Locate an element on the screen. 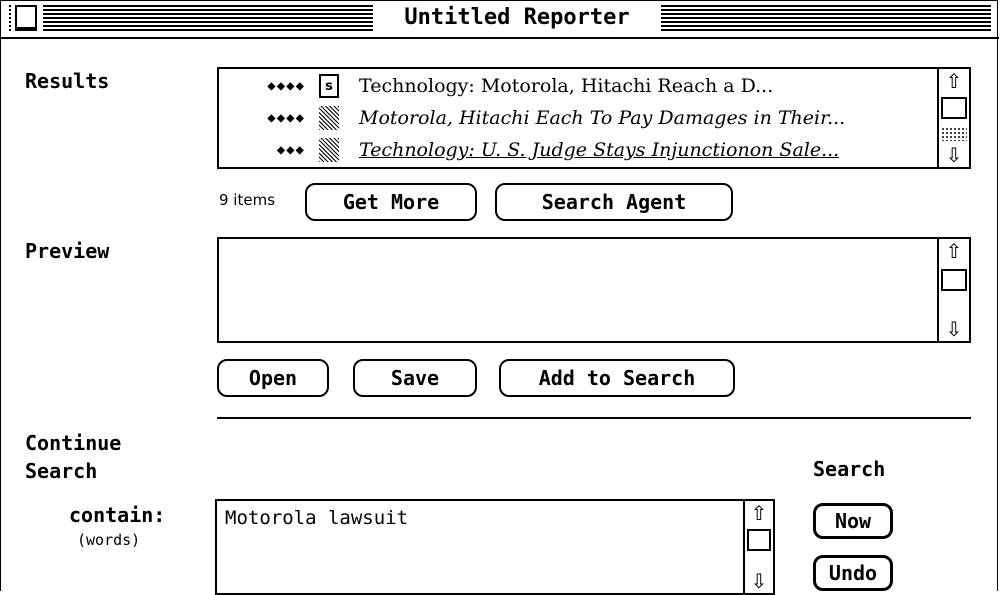 The width and height of the screenshot is (1000, 595). query-scrollbar: ⇧ ⇩ is located at coordinates (758, 547).